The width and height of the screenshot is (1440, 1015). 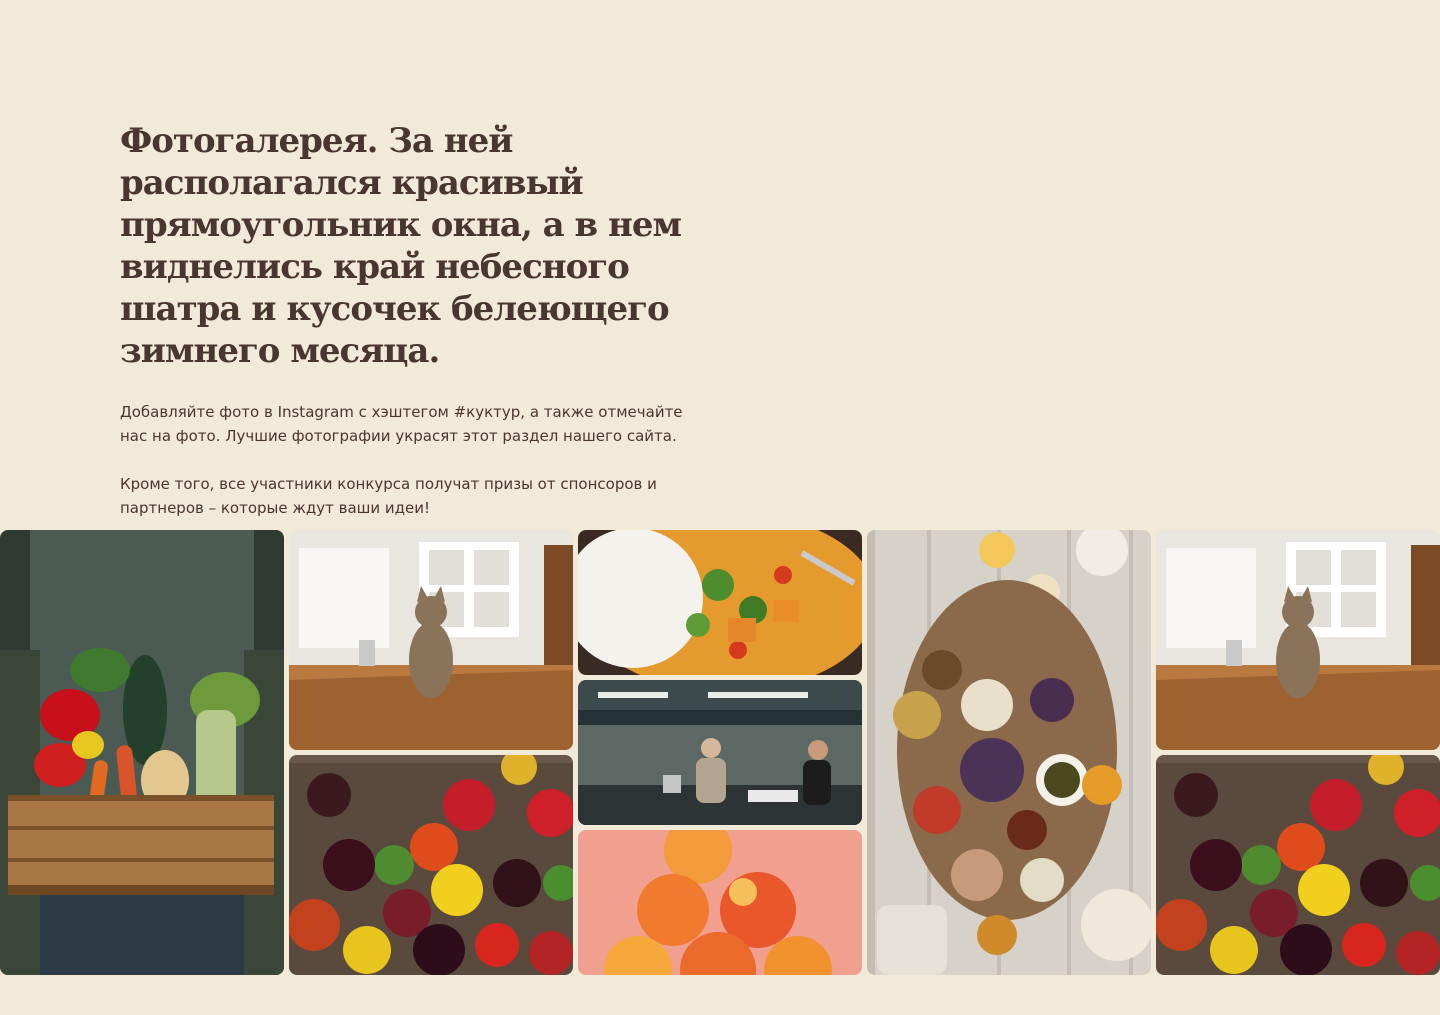 I want to click on gallery-photo-rice-curry, so click(x=720, y=602).